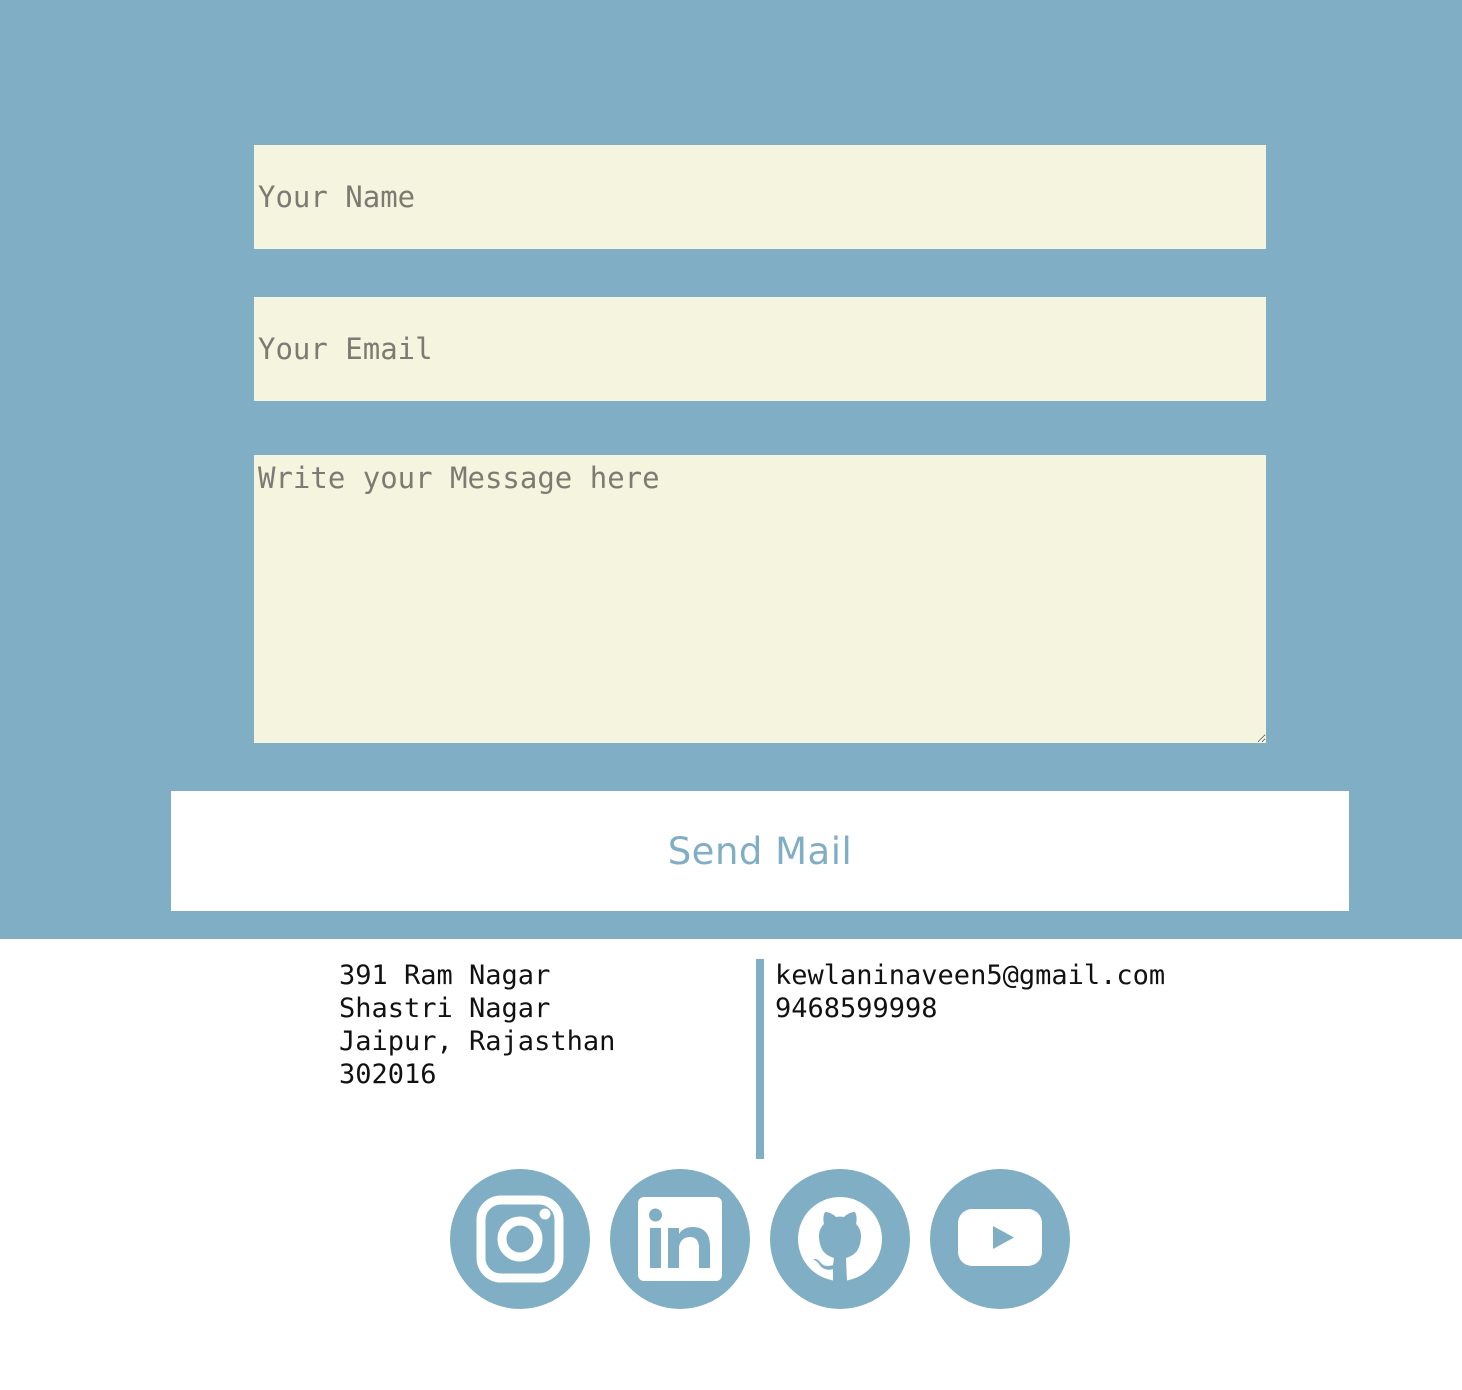  What do you see at coordinates (760, 1239) in the screenshot?
I see `social-links` at bounding box center [760, 1239].